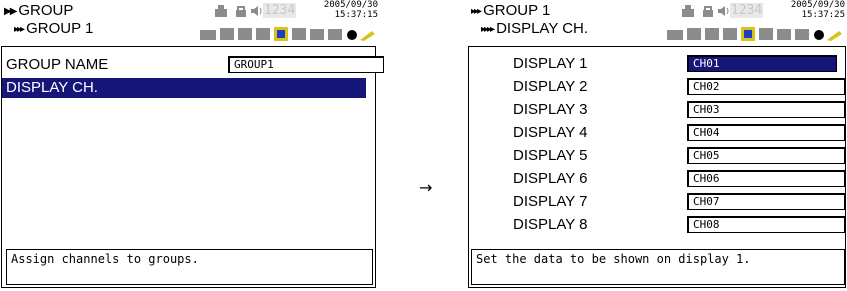 This screenshot has height=291, width=847. I want to click on breadcrumb-level2: ▸▸▸▸ DISPLAY CH., so click(534, 29).